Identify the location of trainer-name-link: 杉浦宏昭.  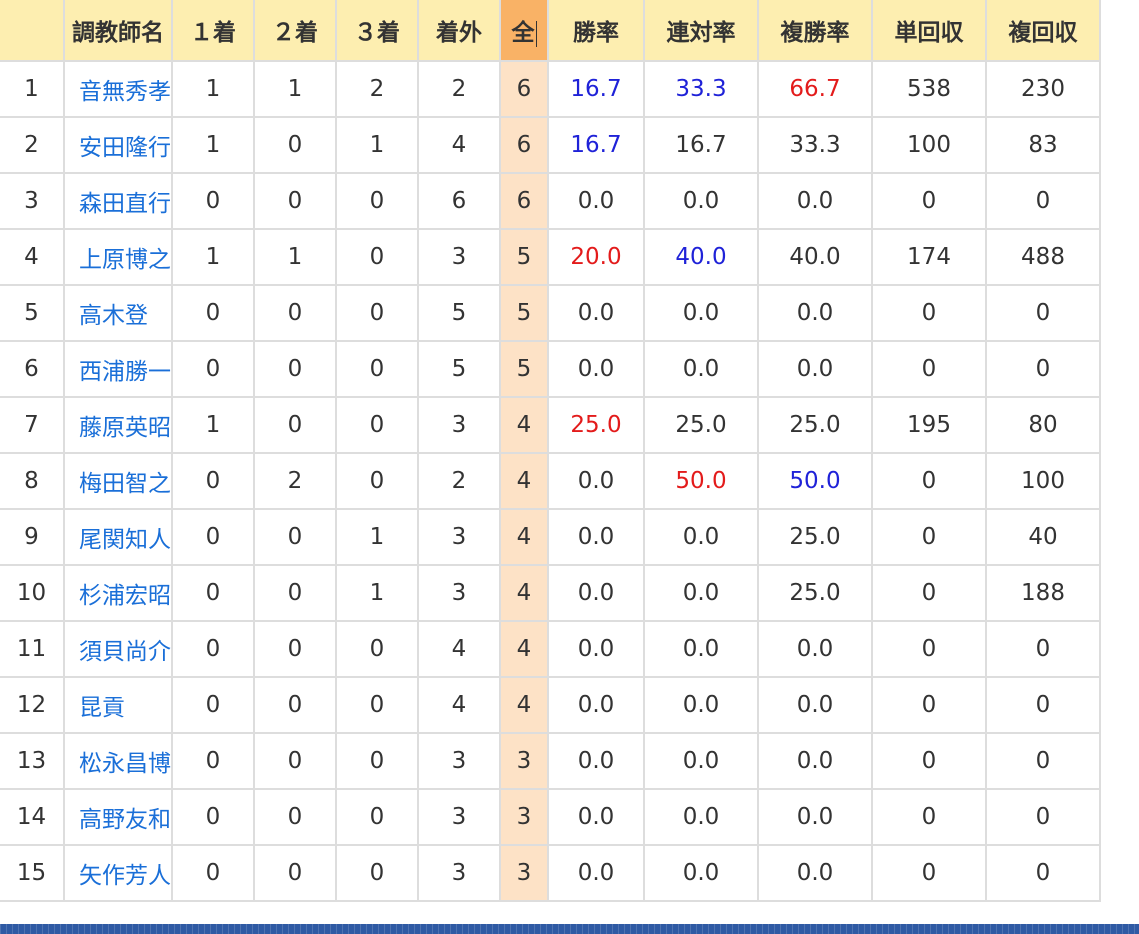
(124, 596).